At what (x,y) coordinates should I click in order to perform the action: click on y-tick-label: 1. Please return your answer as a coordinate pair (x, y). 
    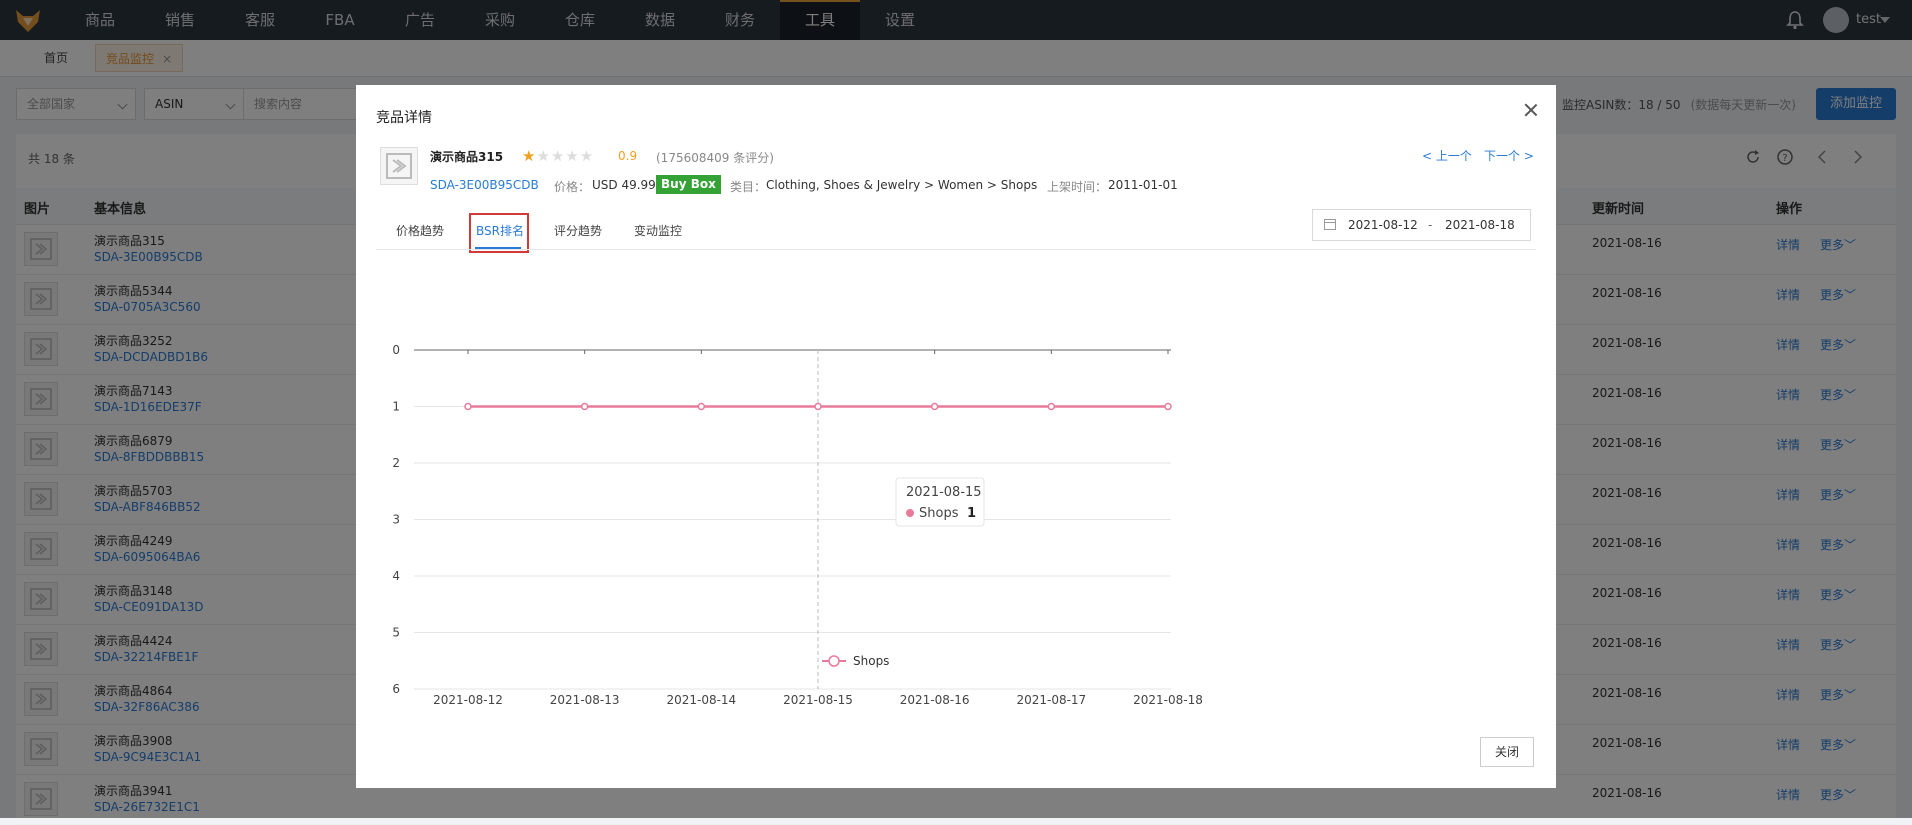
    Looking at the image, I should click on (396, 407).